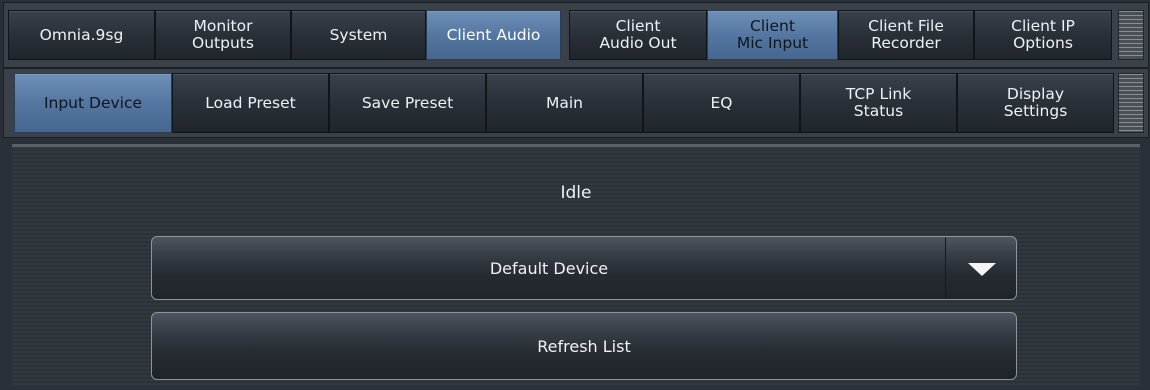 The height and width of the screenshot is (390, 1150). I want to click on status-text: Idle, so click(576, 193).